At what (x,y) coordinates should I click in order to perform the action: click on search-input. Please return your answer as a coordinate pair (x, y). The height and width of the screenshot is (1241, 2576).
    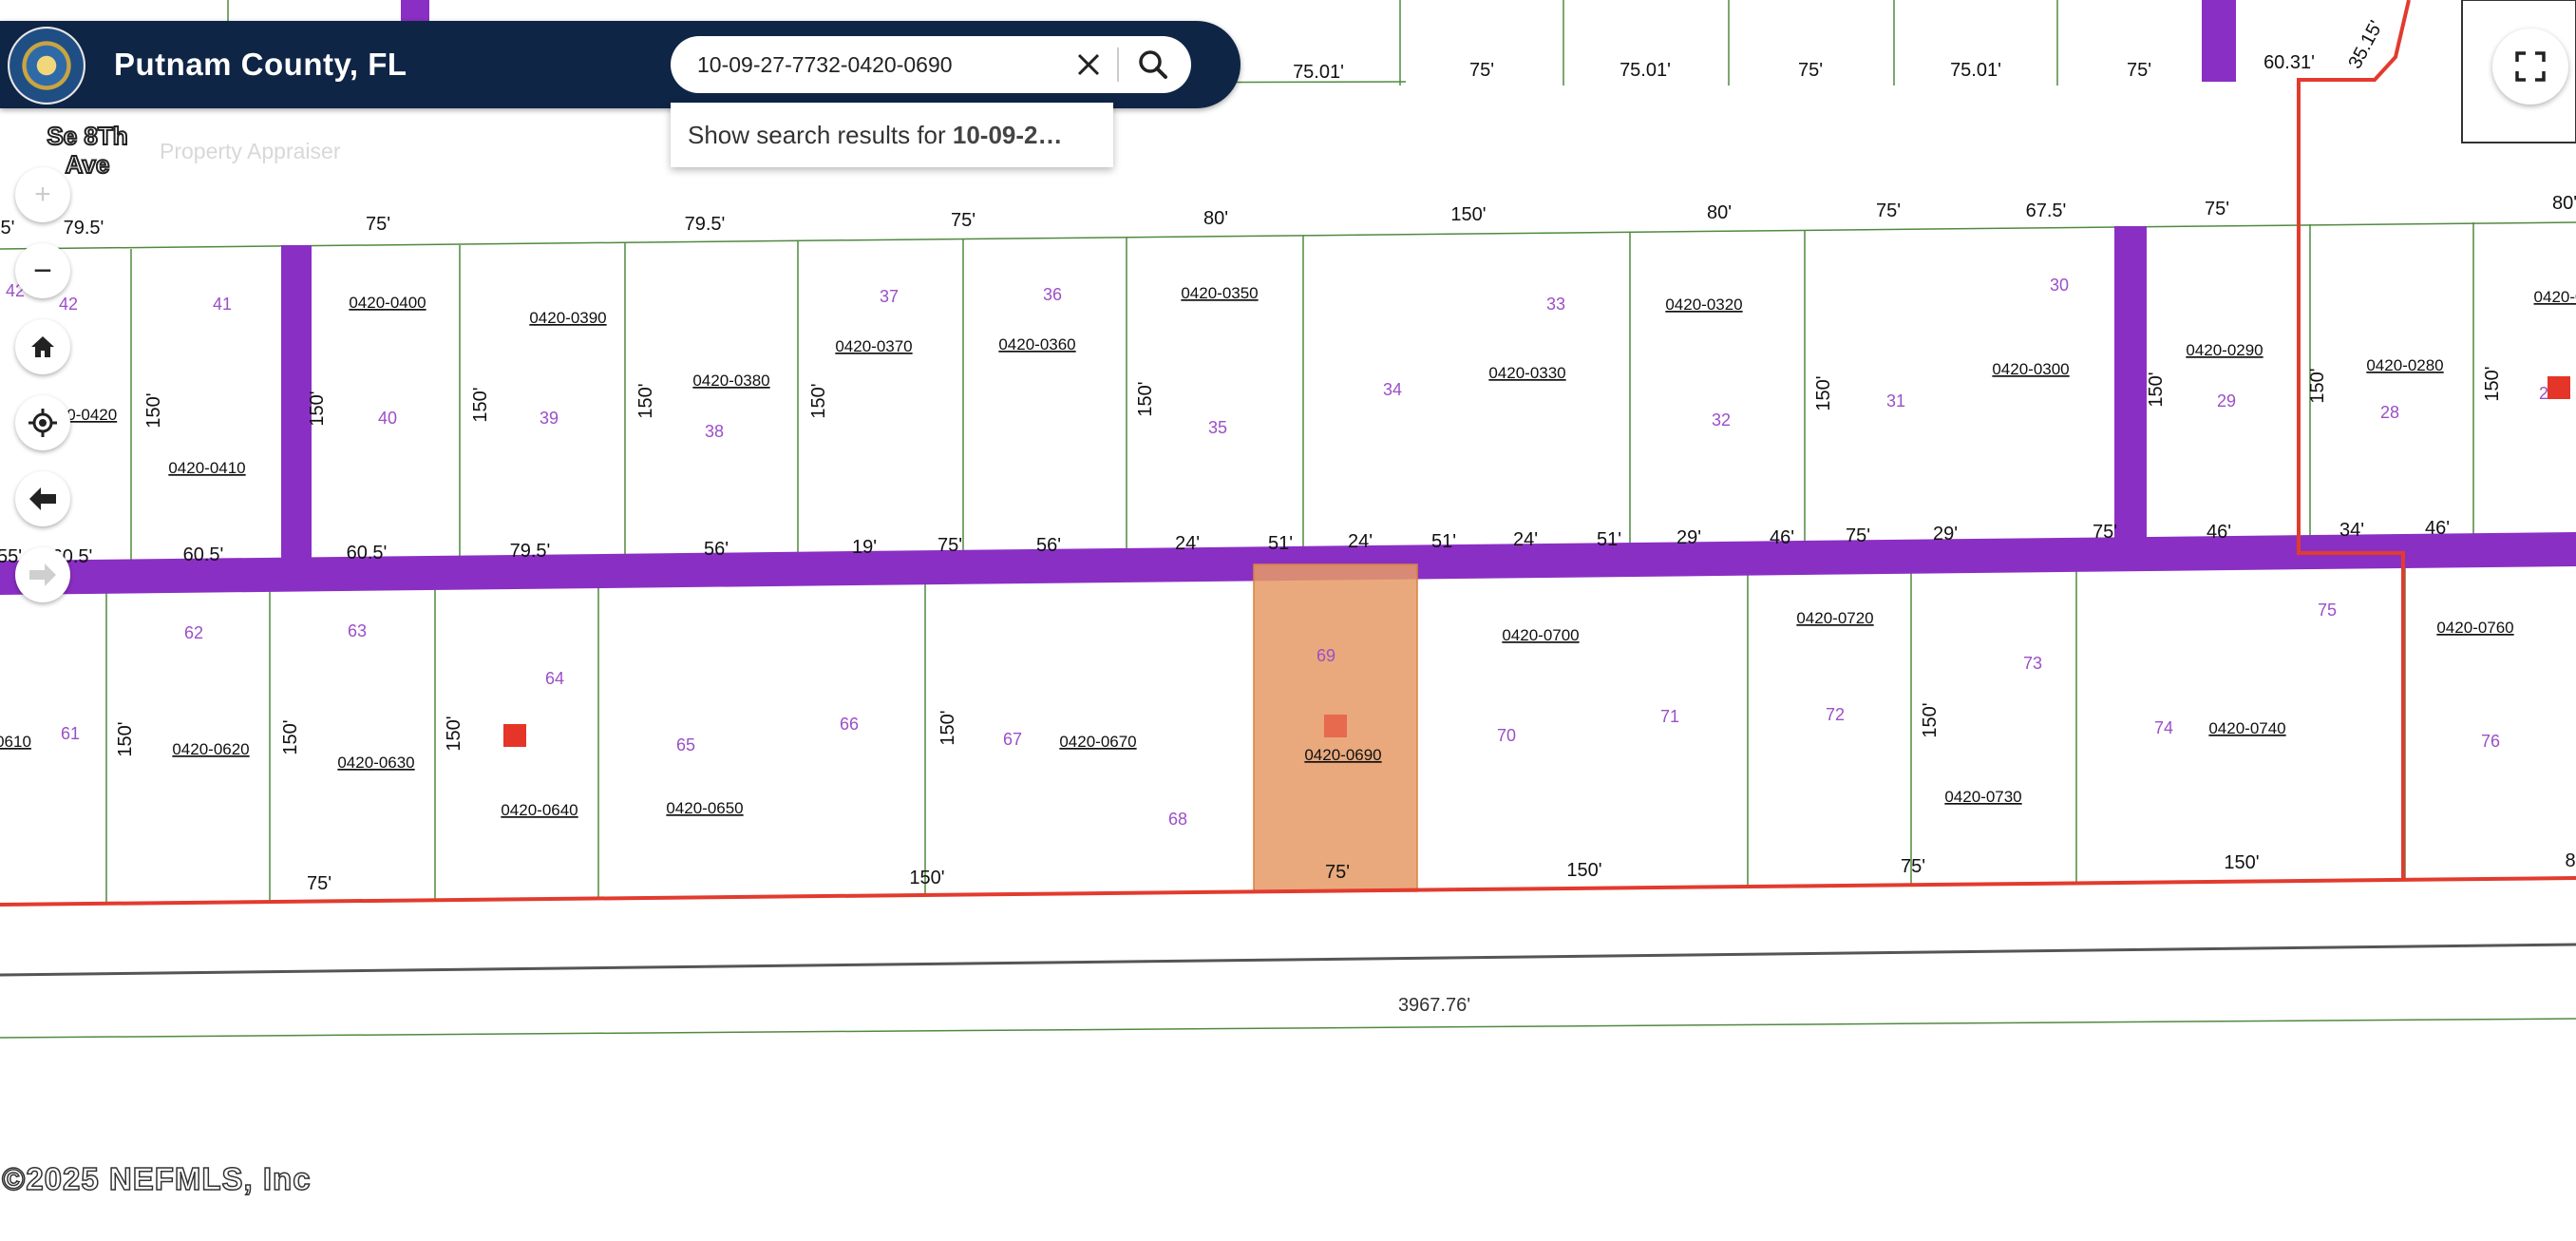
    Looking at the image, I should click on (882, 64).